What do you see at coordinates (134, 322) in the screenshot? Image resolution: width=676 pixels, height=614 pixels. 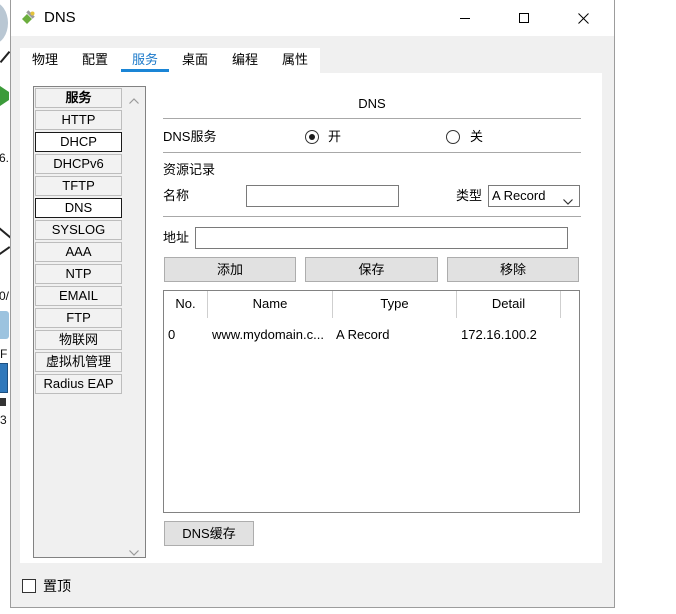 I see `service-list-scrollbar` at bounding box center [134, 322].